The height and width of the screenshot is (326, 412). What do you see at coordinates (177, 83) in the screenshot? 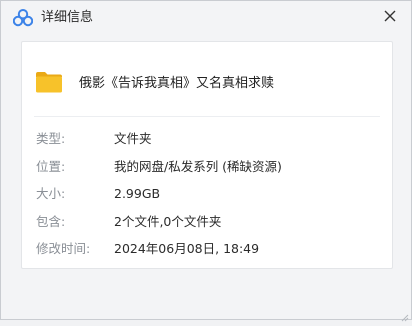
I see `file-name: 俄影《告诉我真相》又名真相求赎` at bounding box center [177, 83].